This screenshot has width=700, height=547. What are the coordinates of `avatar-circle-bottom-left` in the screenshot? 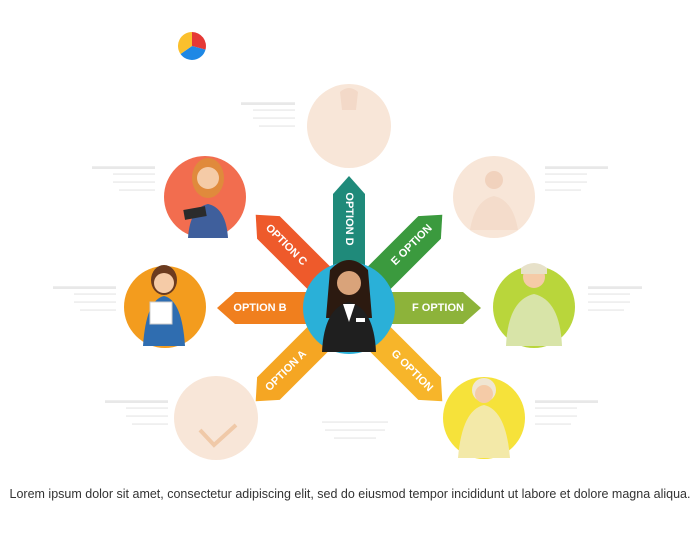 It's located at (216, 418).